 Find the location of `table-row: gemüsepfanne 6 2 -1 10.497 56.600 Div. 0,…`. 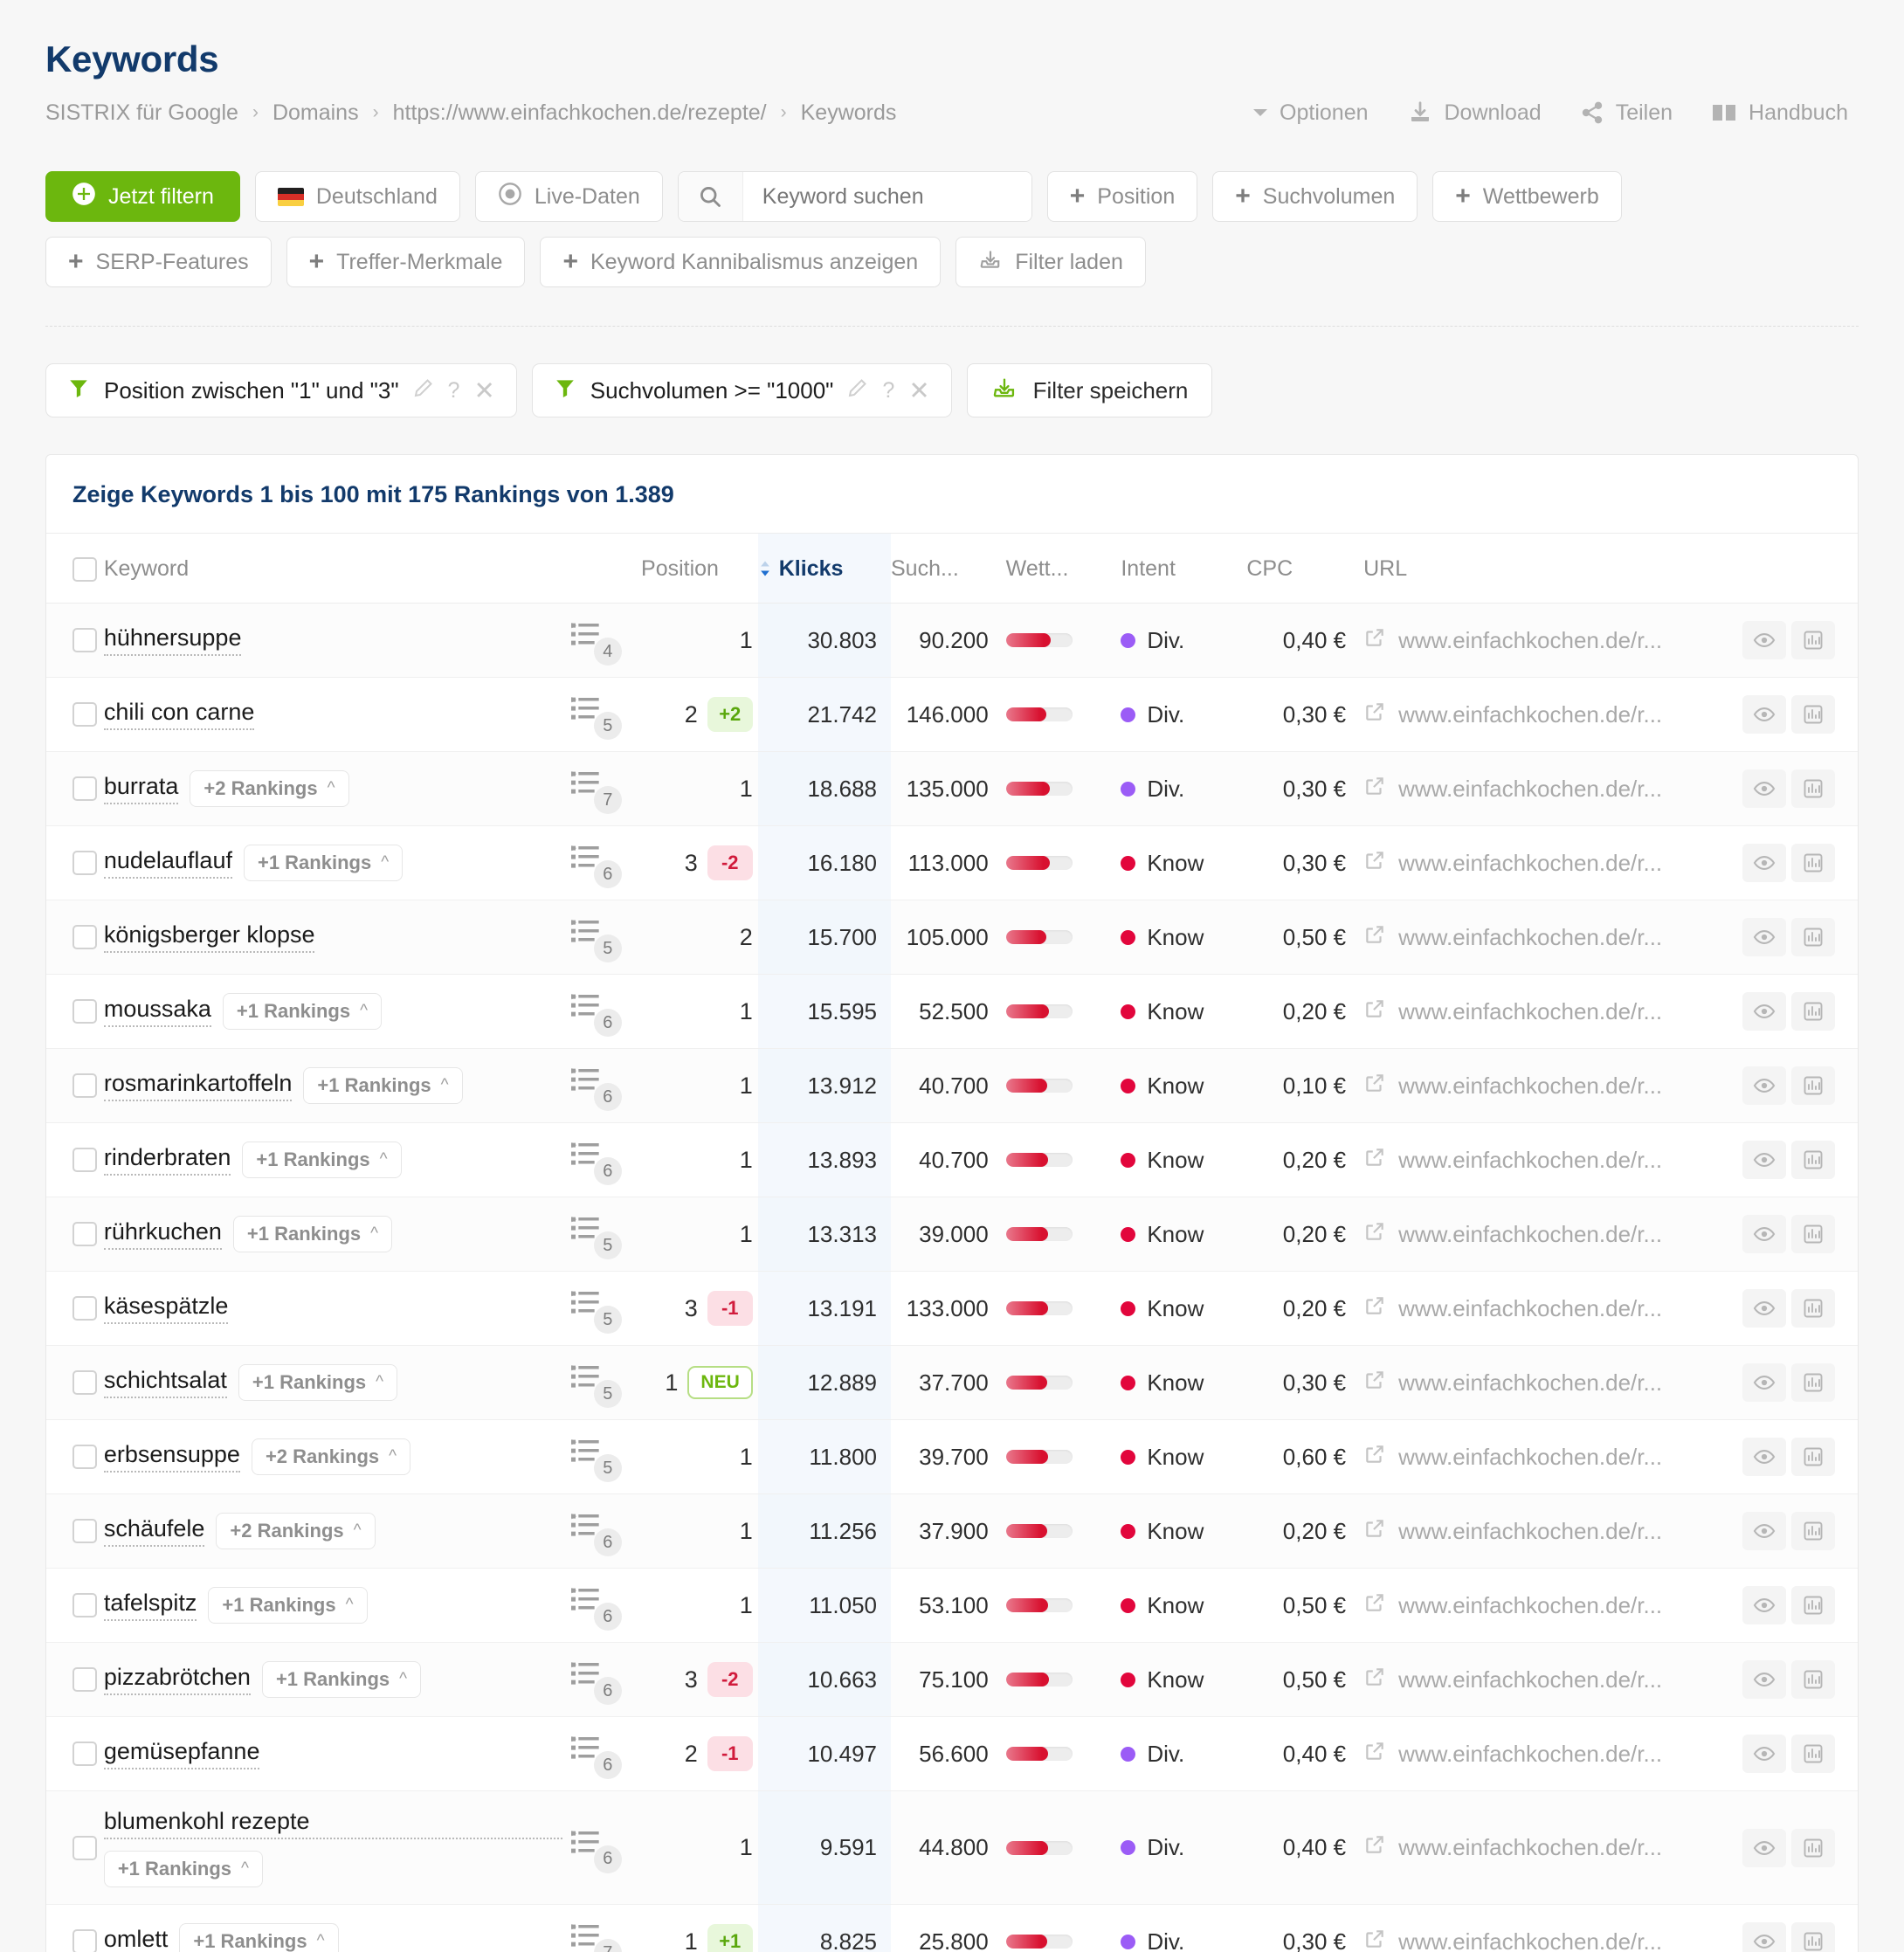

table-row: gemüsepfanne 6 2 -1 10.497 56.600 Div. 0,… is located at coordinates (952, 1754).